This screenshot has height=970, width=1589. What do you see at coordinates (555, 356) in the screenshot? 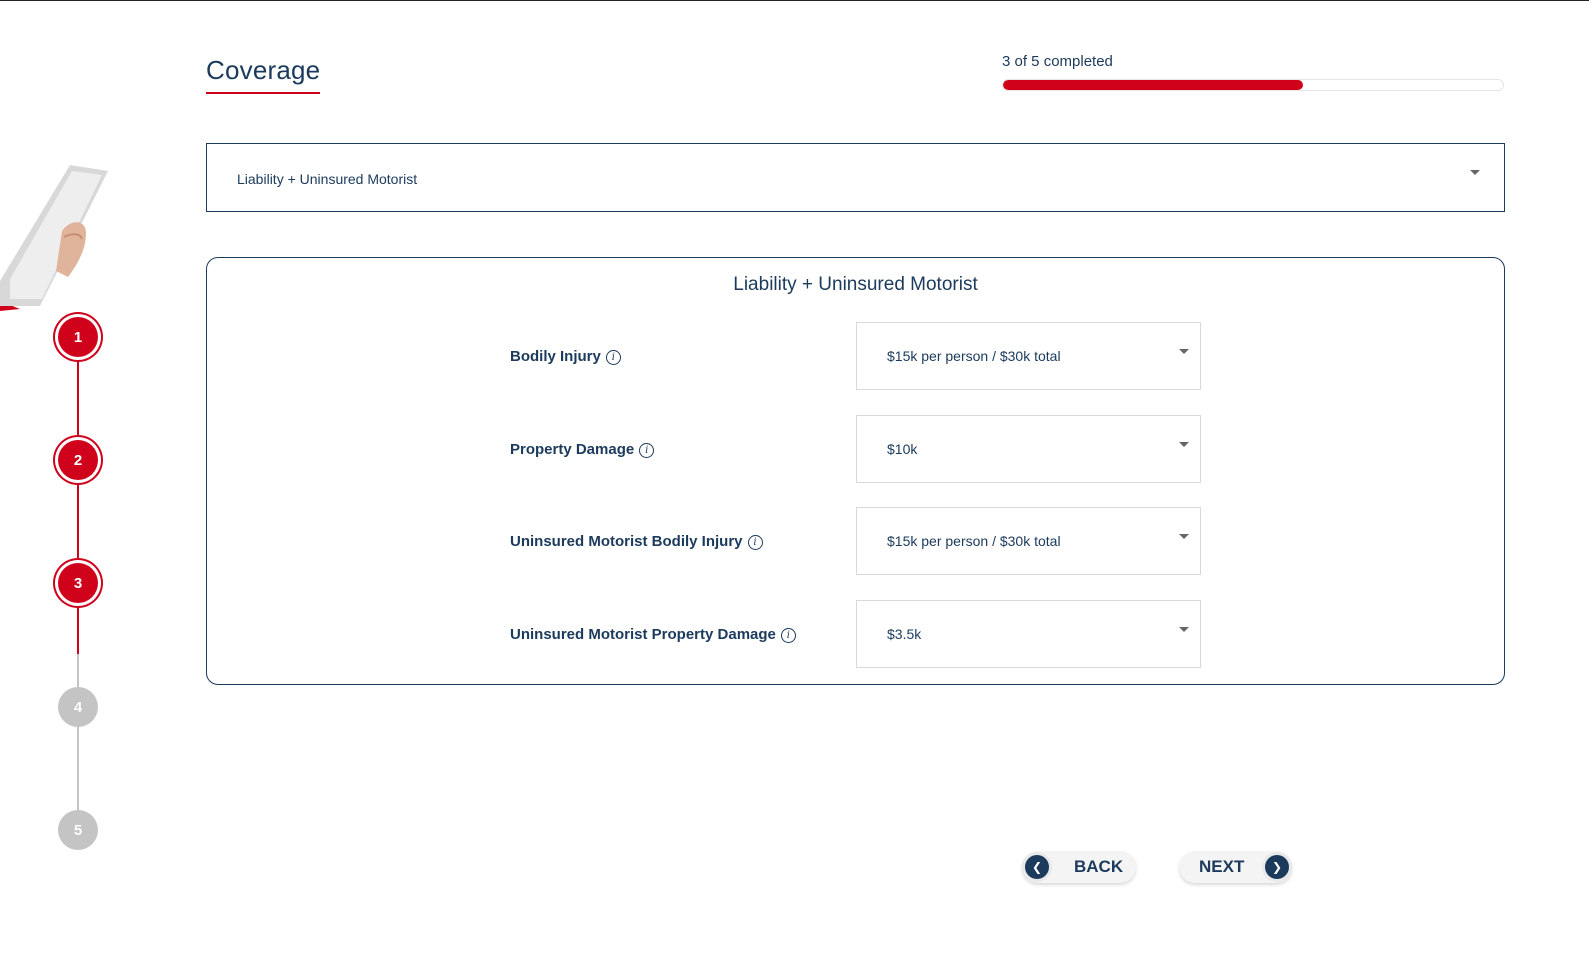
I see `row-label-text: Bodily Injury` at bounding box center [555, 356].